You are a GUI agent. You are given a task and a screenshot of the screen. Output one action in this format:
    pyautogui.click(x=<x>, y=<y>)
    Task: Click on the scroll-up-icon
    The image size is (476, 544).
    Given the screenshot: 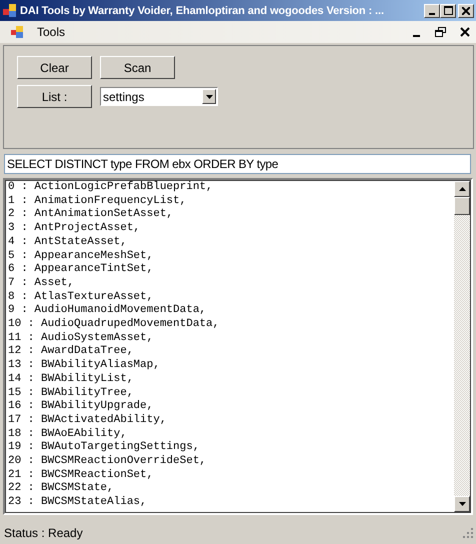 What is the action you would take?
    pyautogui.click(x=462, y=189)
    